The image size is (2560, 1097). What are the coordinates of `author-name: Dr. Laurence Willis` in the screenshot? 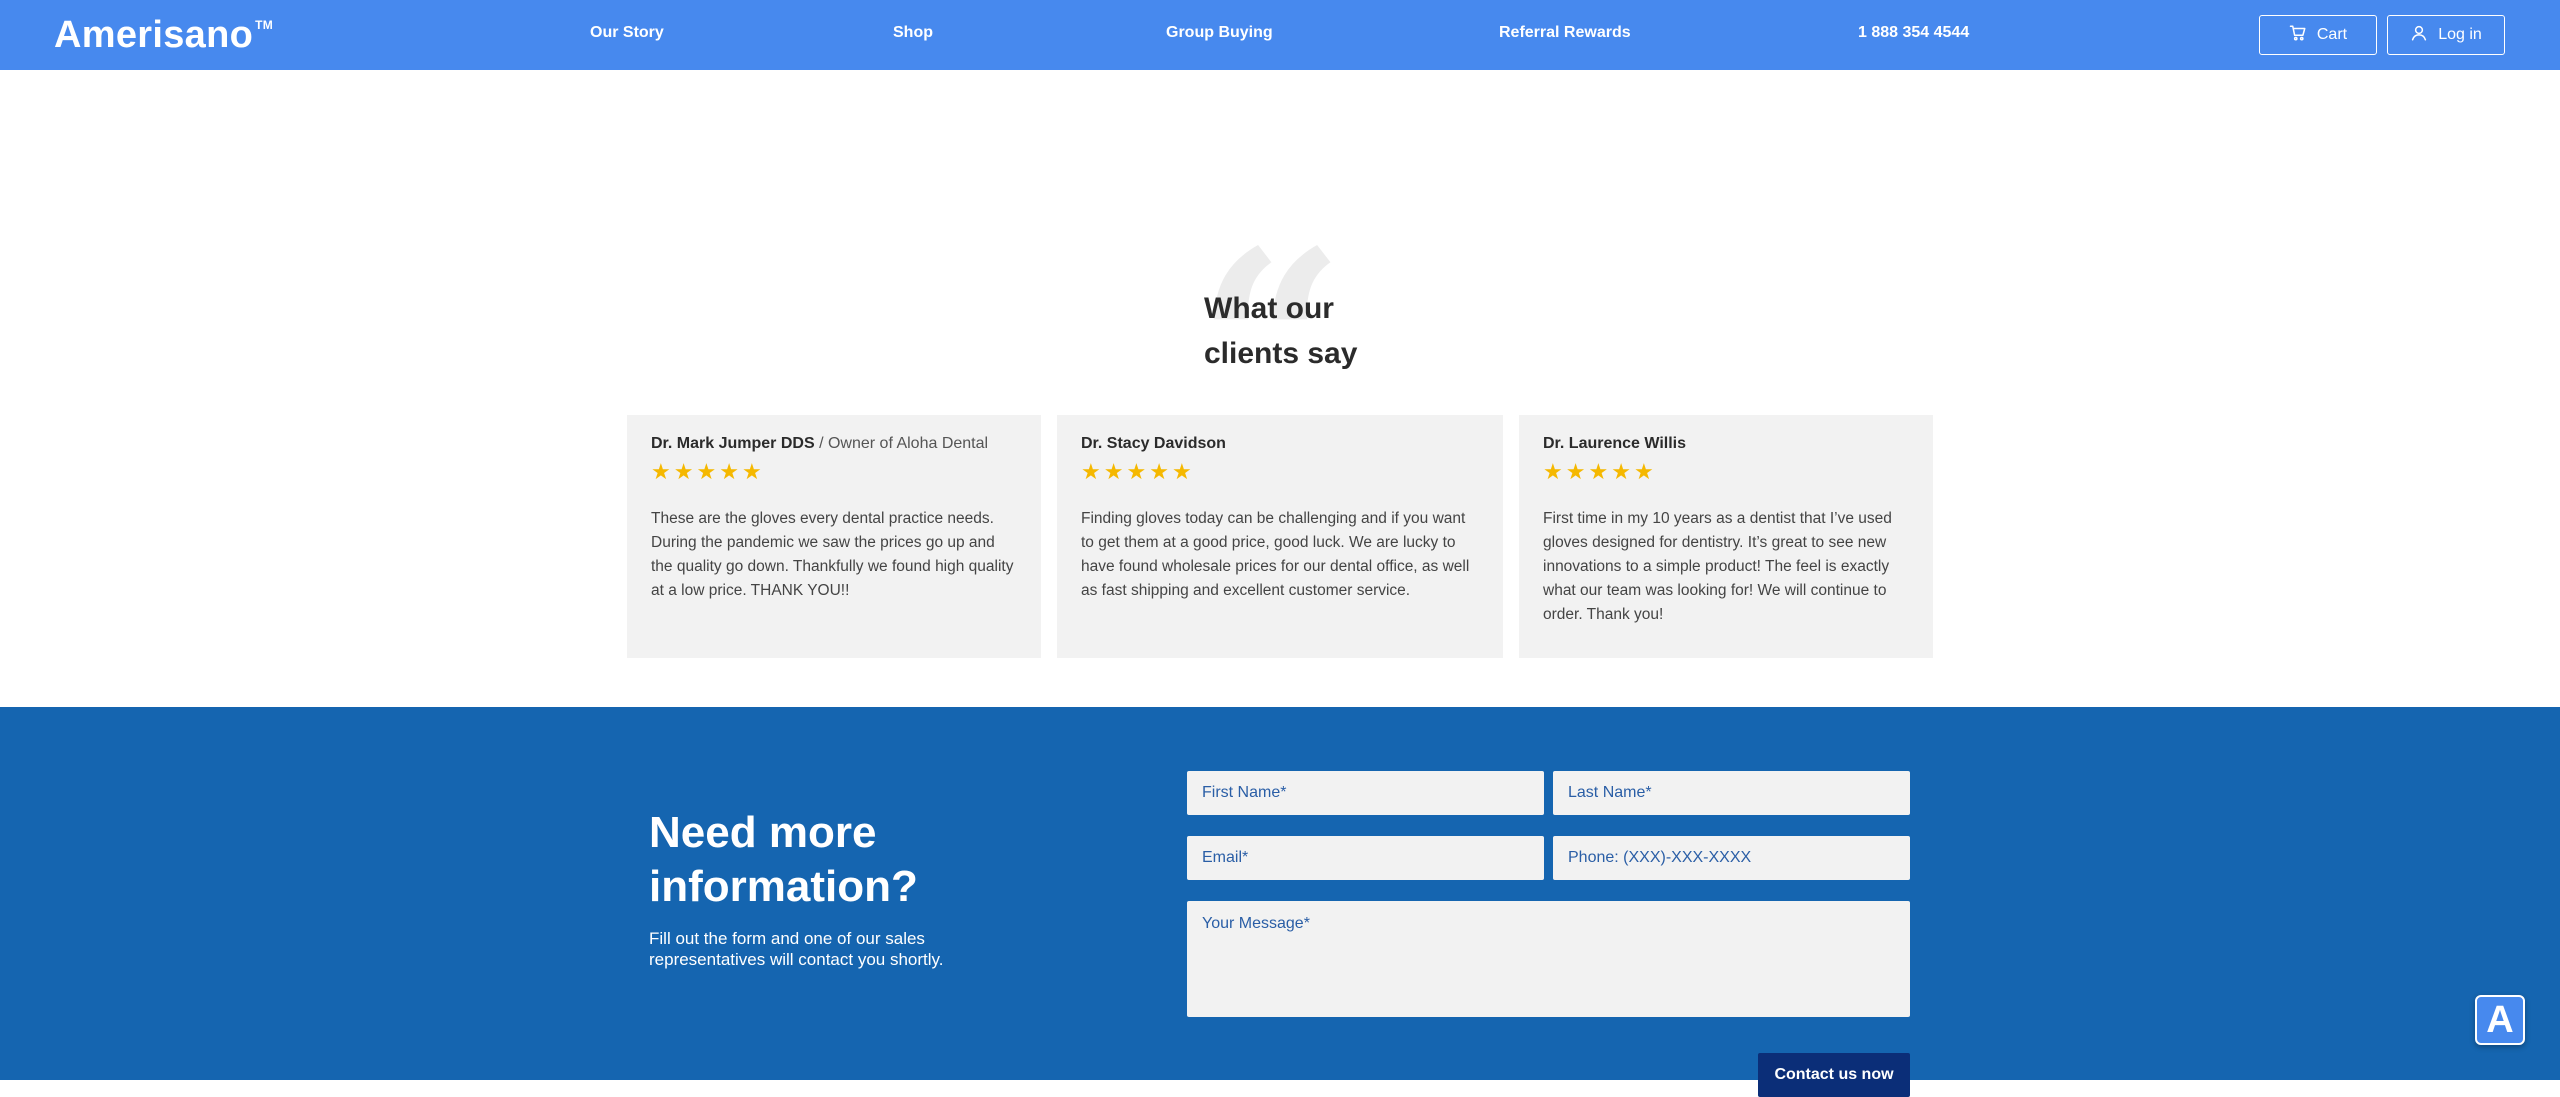 It's located at (1615, 443).